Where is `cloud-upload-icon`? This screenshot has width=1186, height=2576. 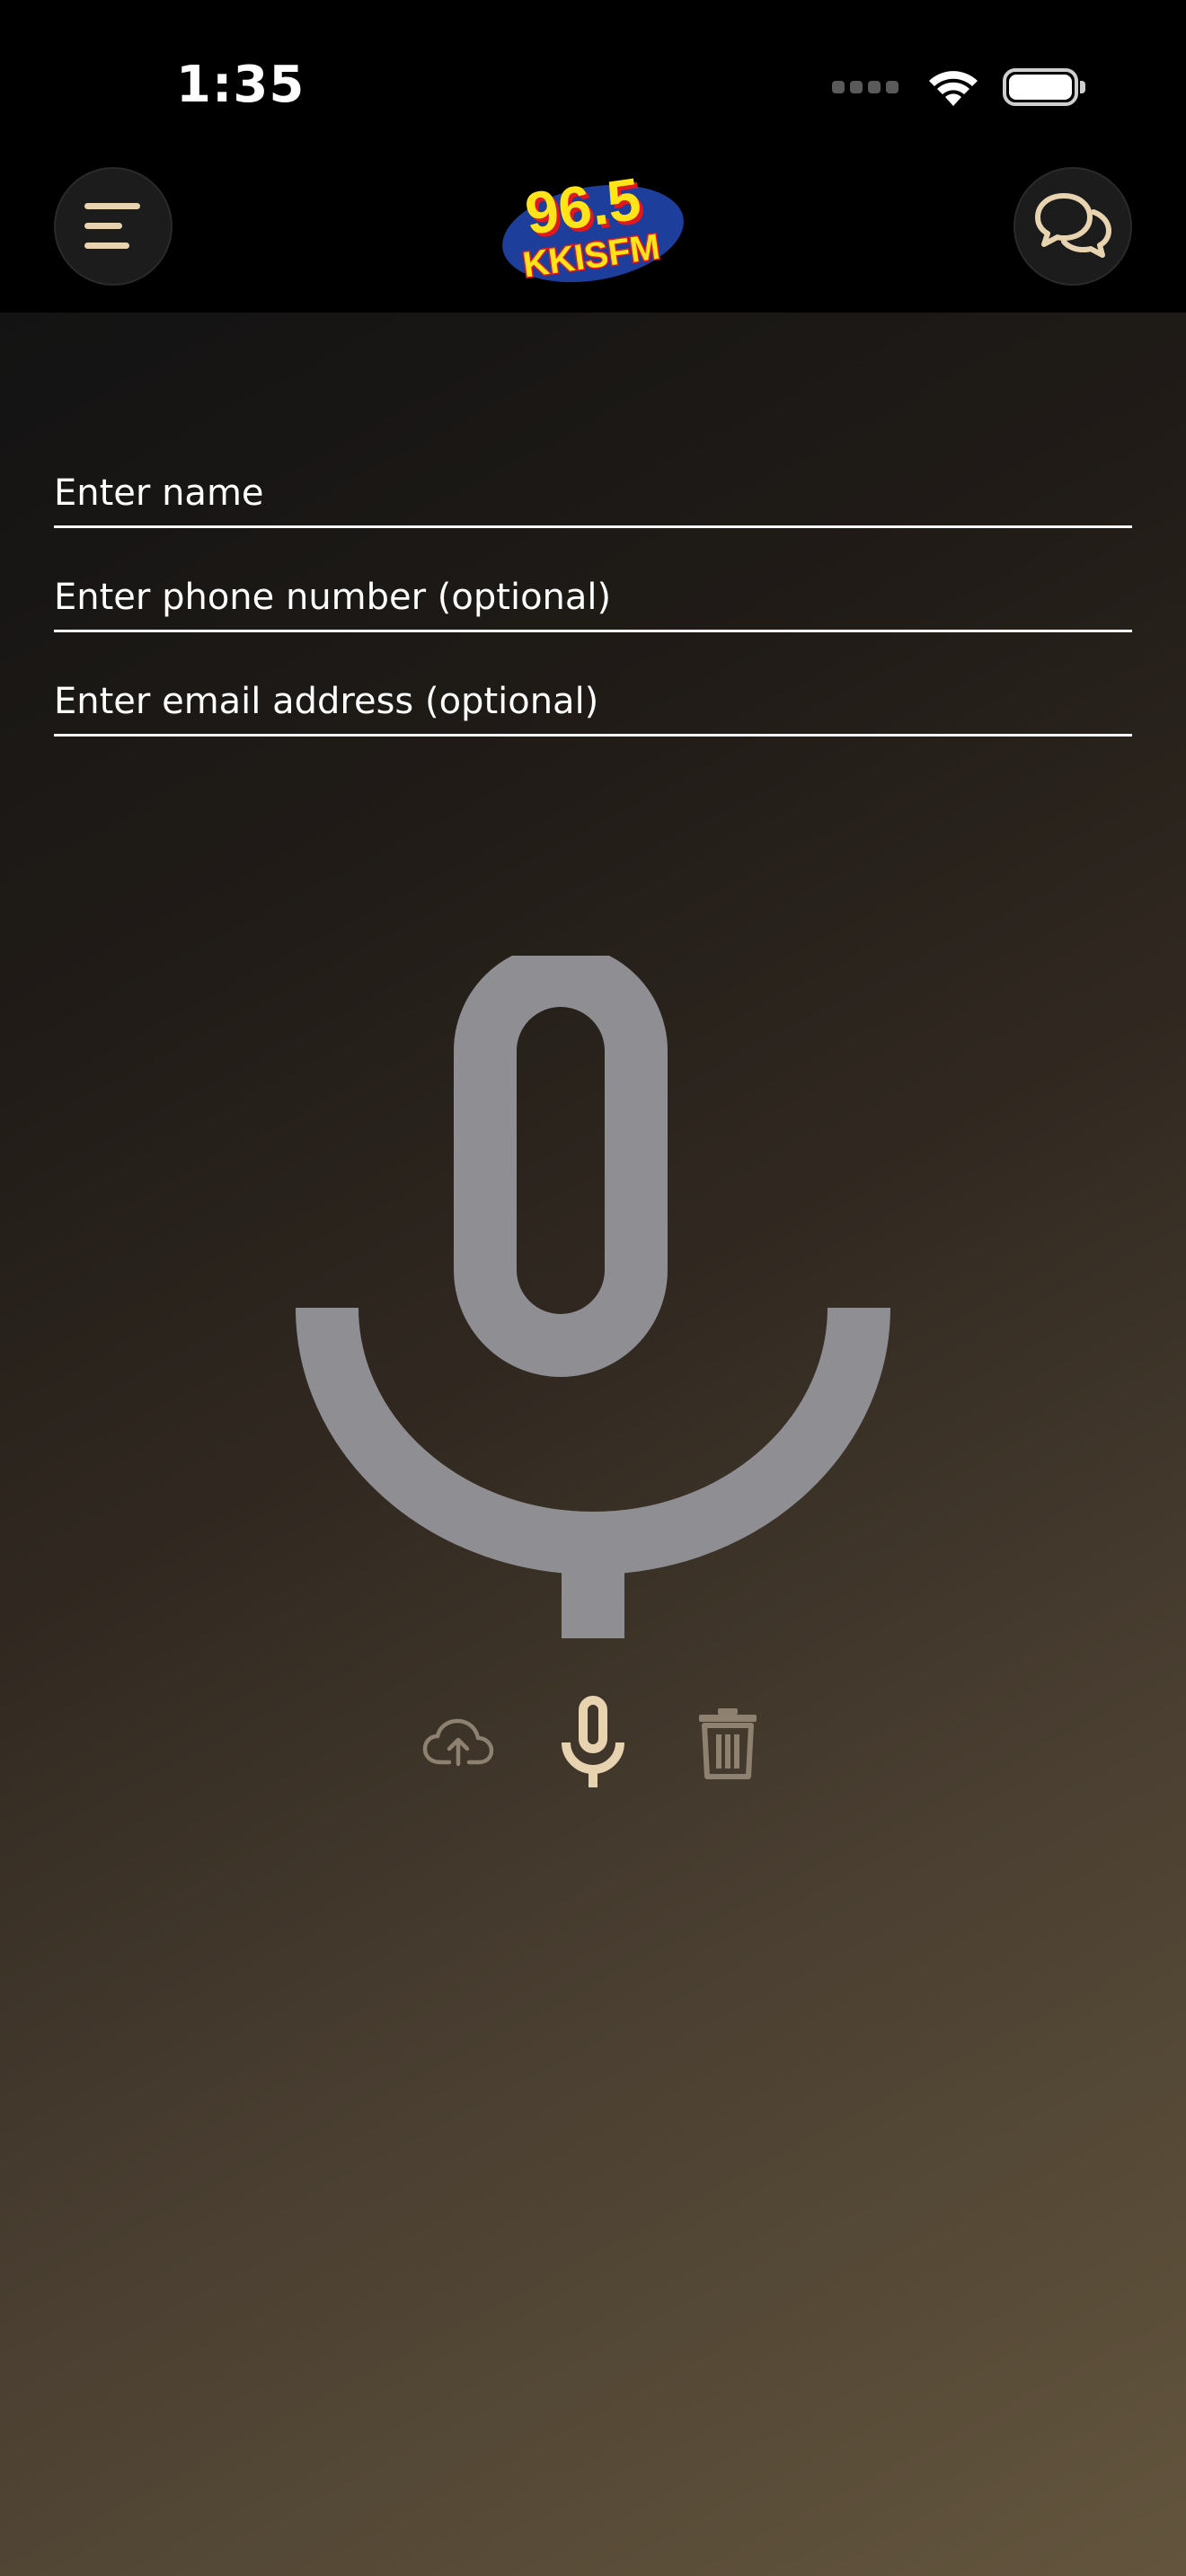 cloud-upload-icon is located at coordinates (458, 1742).